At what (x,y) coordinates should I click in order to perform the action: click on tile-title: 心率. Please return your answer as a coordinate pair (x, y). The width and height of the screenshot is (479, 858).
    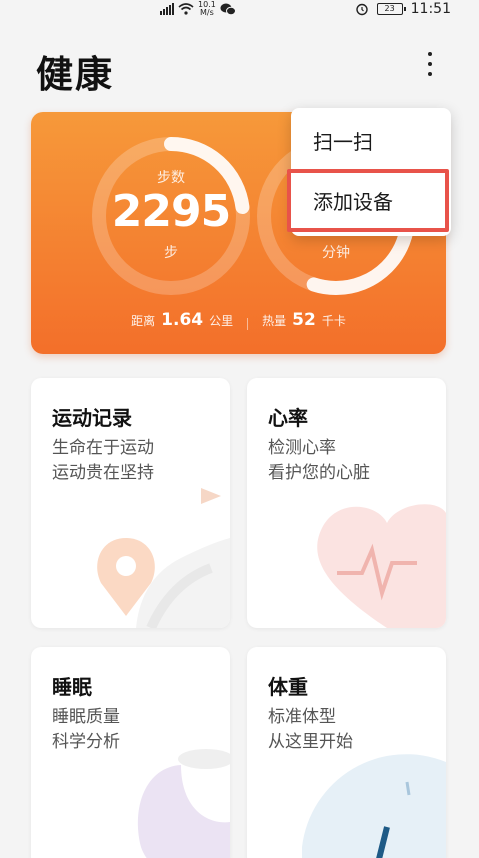
    Looking at the image, I should click on (288, 418).